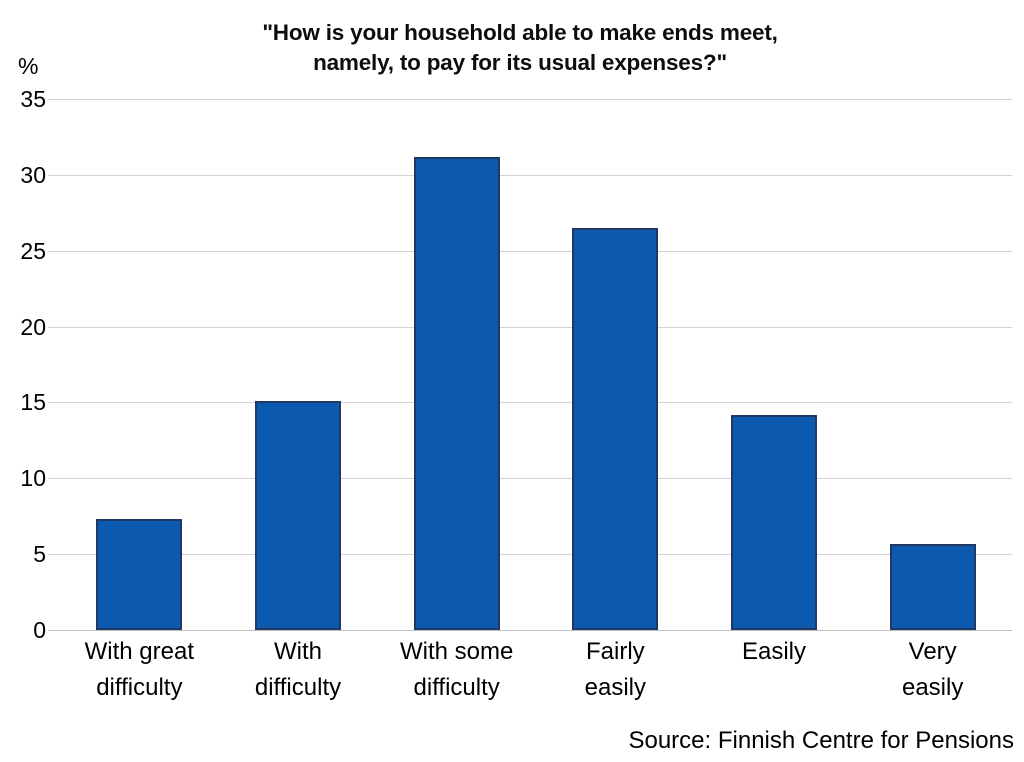 The height and width of the screenshot is (762, 1024). What do you see at coordinates (139, 651) in the screenshot?
I see `x-axis-category-label-line: With great` at bounding box center [139, 651].